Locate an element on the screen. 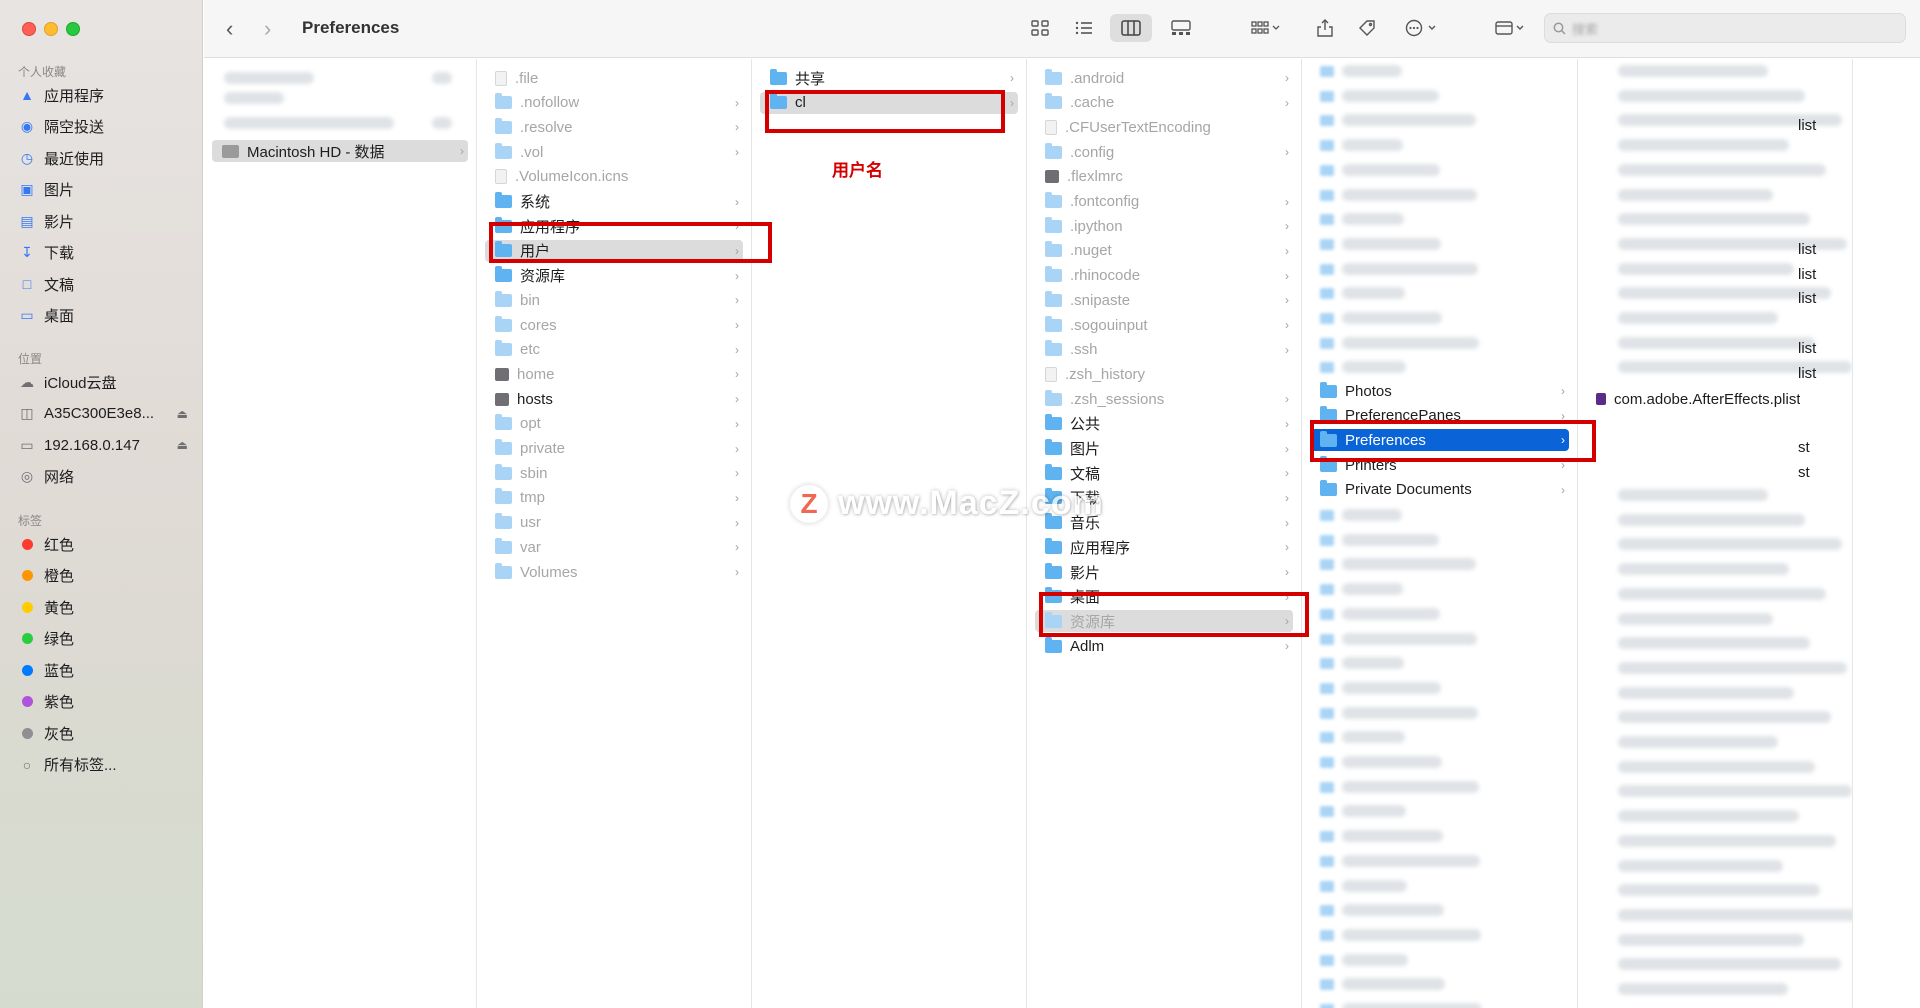  file-row: var › is located at coordinates (614, 547).